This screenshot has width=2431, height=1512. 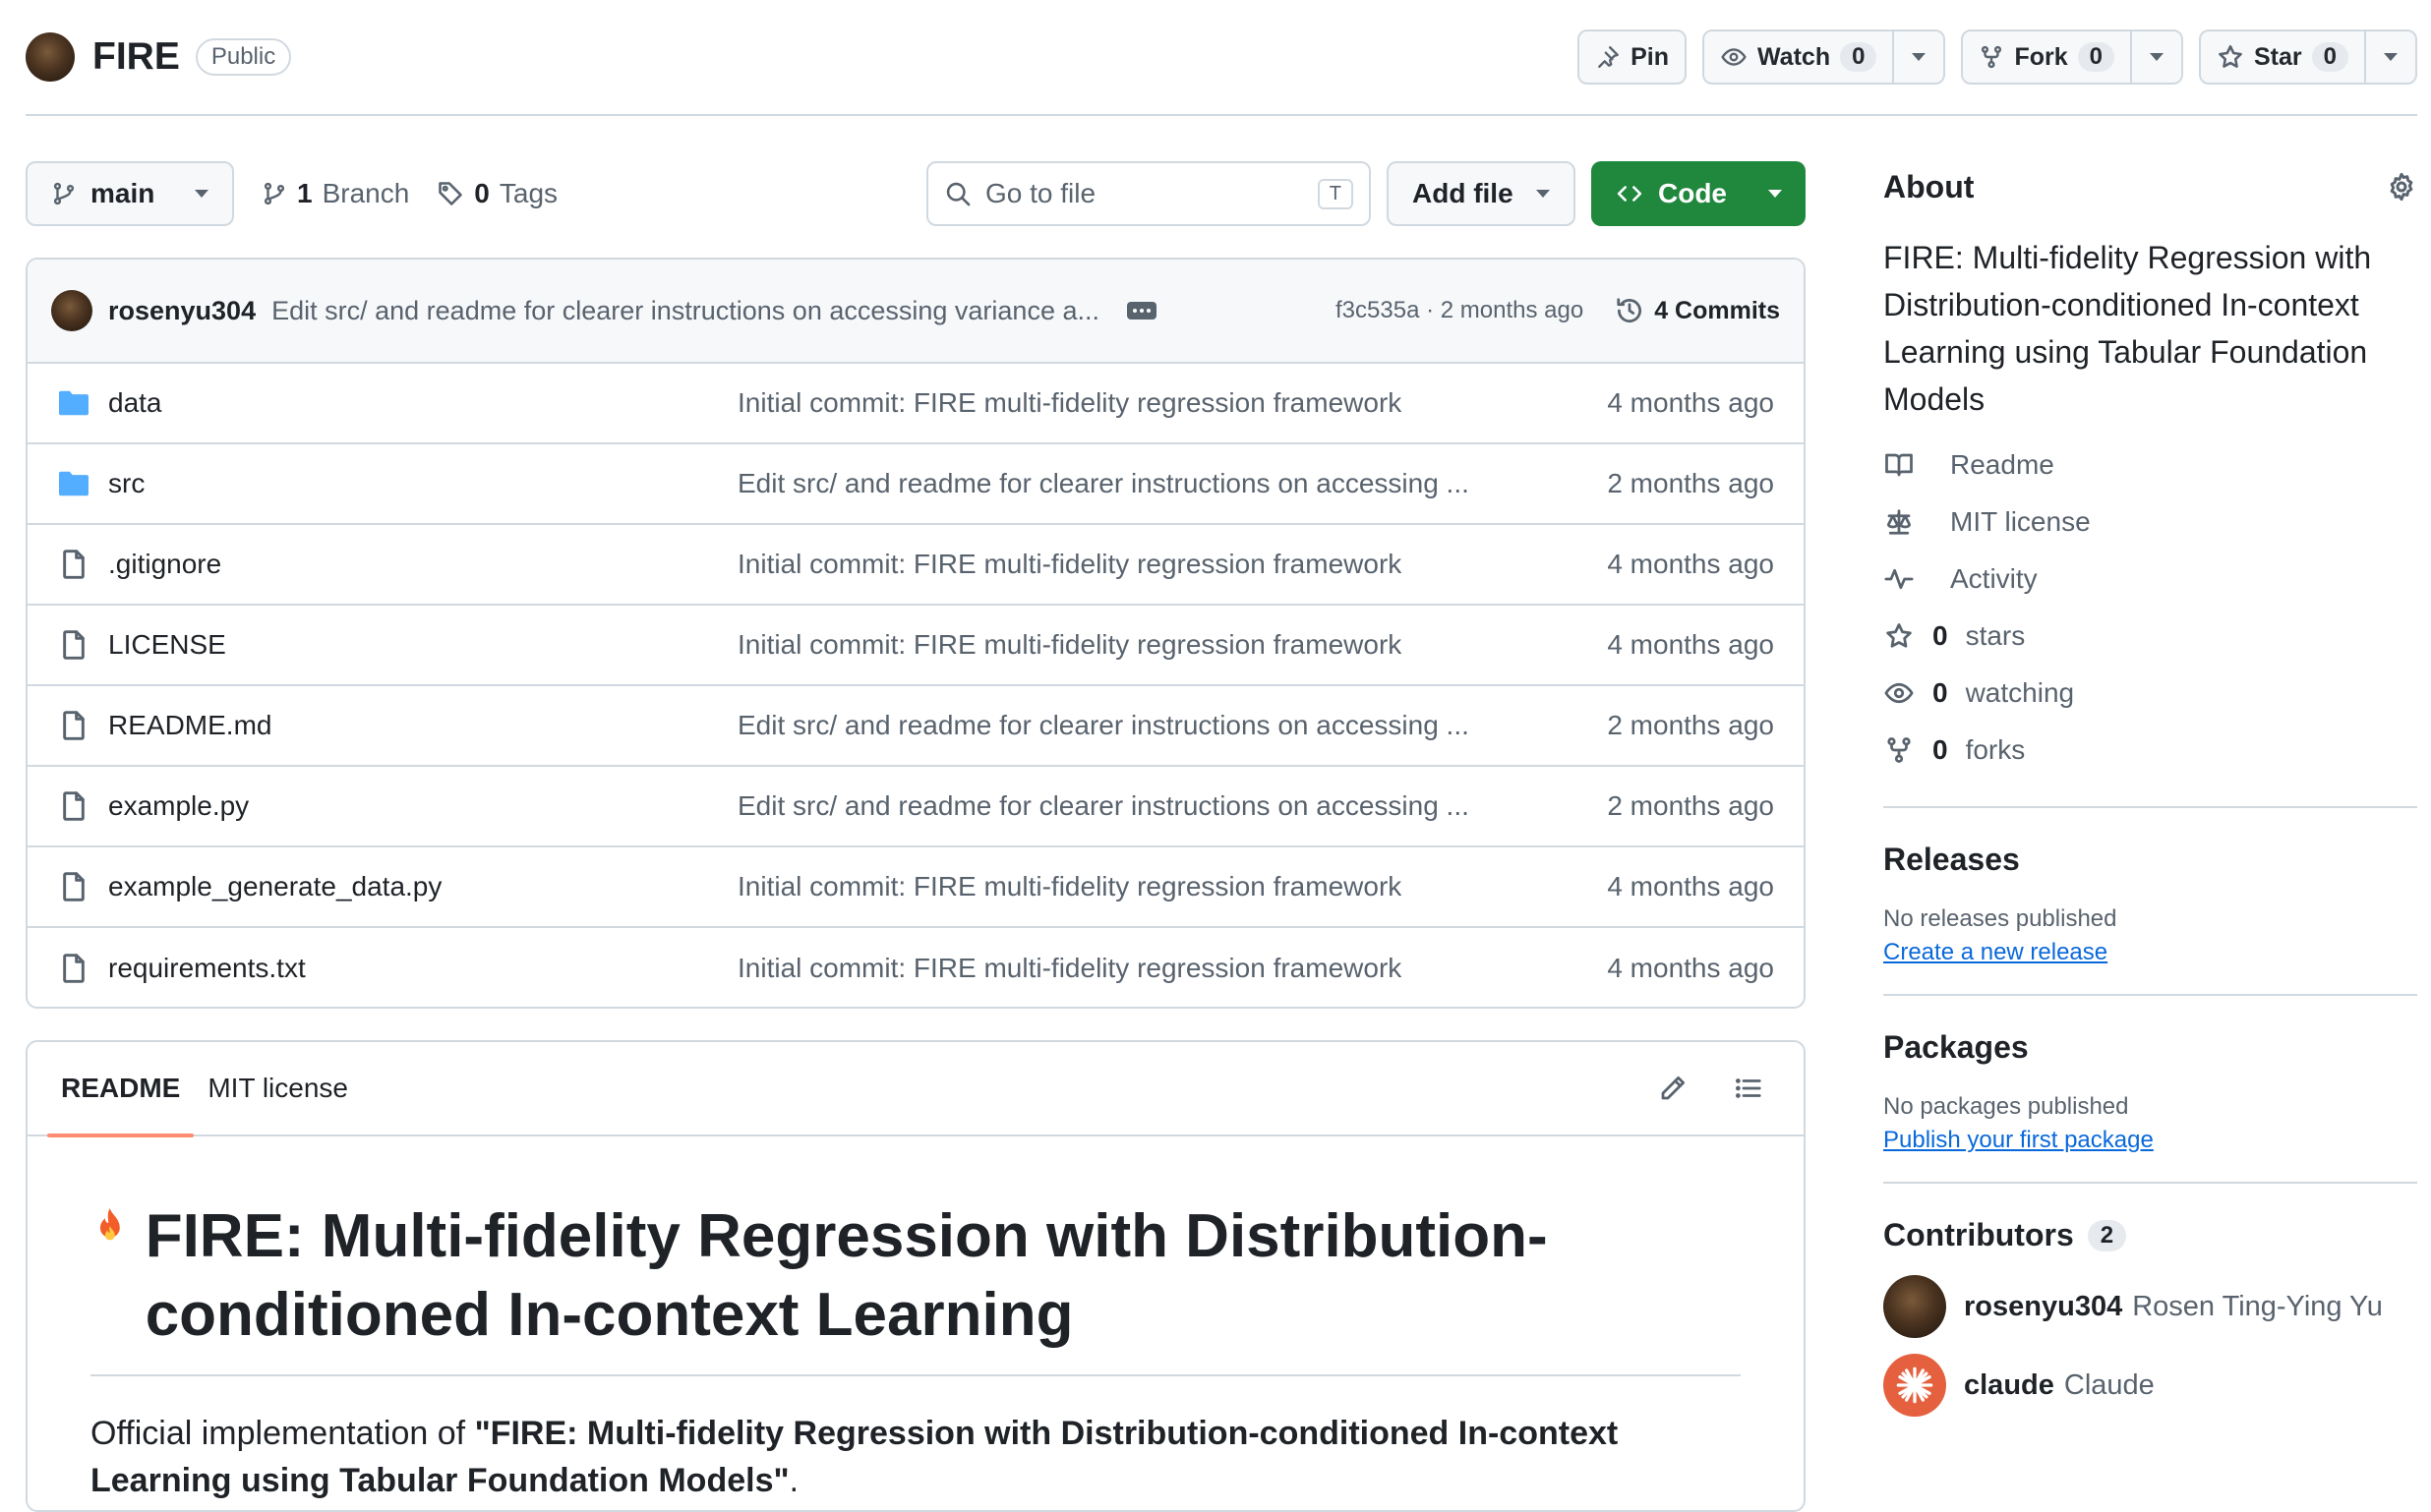 What do you see at coordinates (423, 886) in the screenshot?
I see `file-name-link: example_generate_data.py` at bounding box center [423, 886].